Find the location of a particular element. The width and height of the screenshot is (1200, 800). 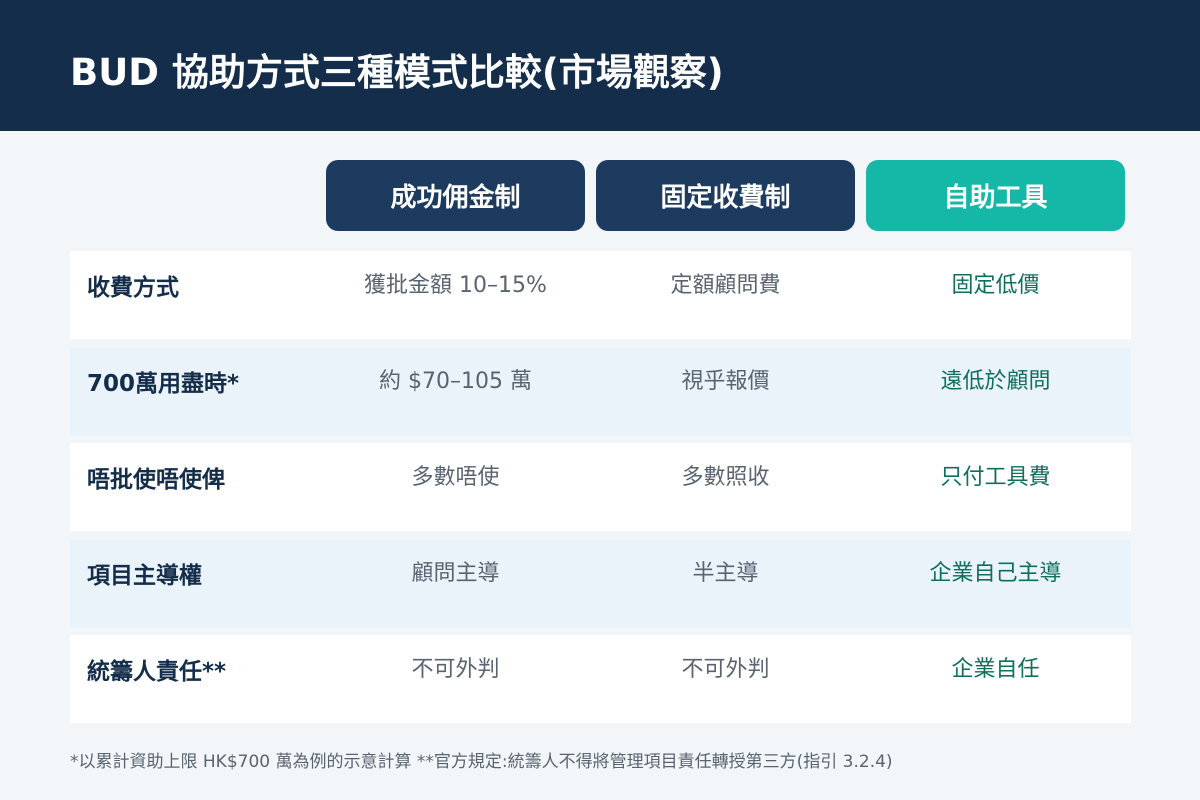

cell-fixed-fee: 視乎報價 is located at coordinates (725, 381).